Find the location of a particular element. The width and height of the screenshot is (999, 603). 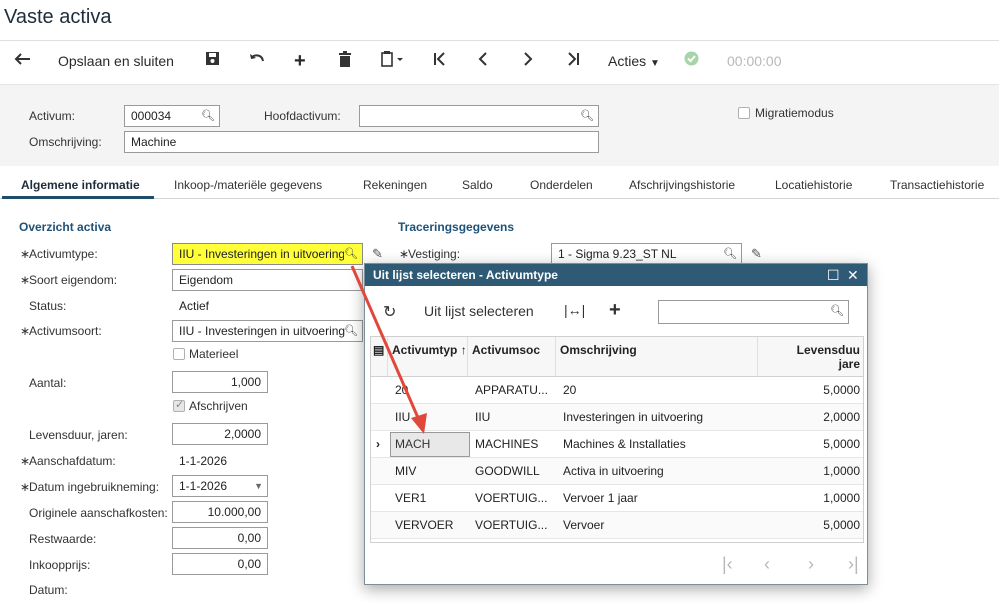

column-header-omschrijving: Omschrijving is located at coordinates (657, 357).